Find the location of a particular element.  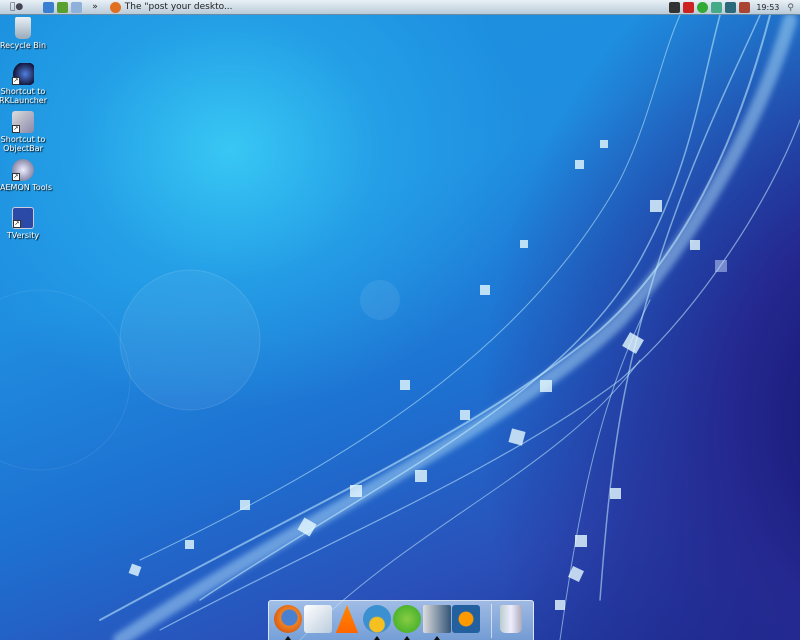

dock-wmp-icon is located at coordinates (466, 619).